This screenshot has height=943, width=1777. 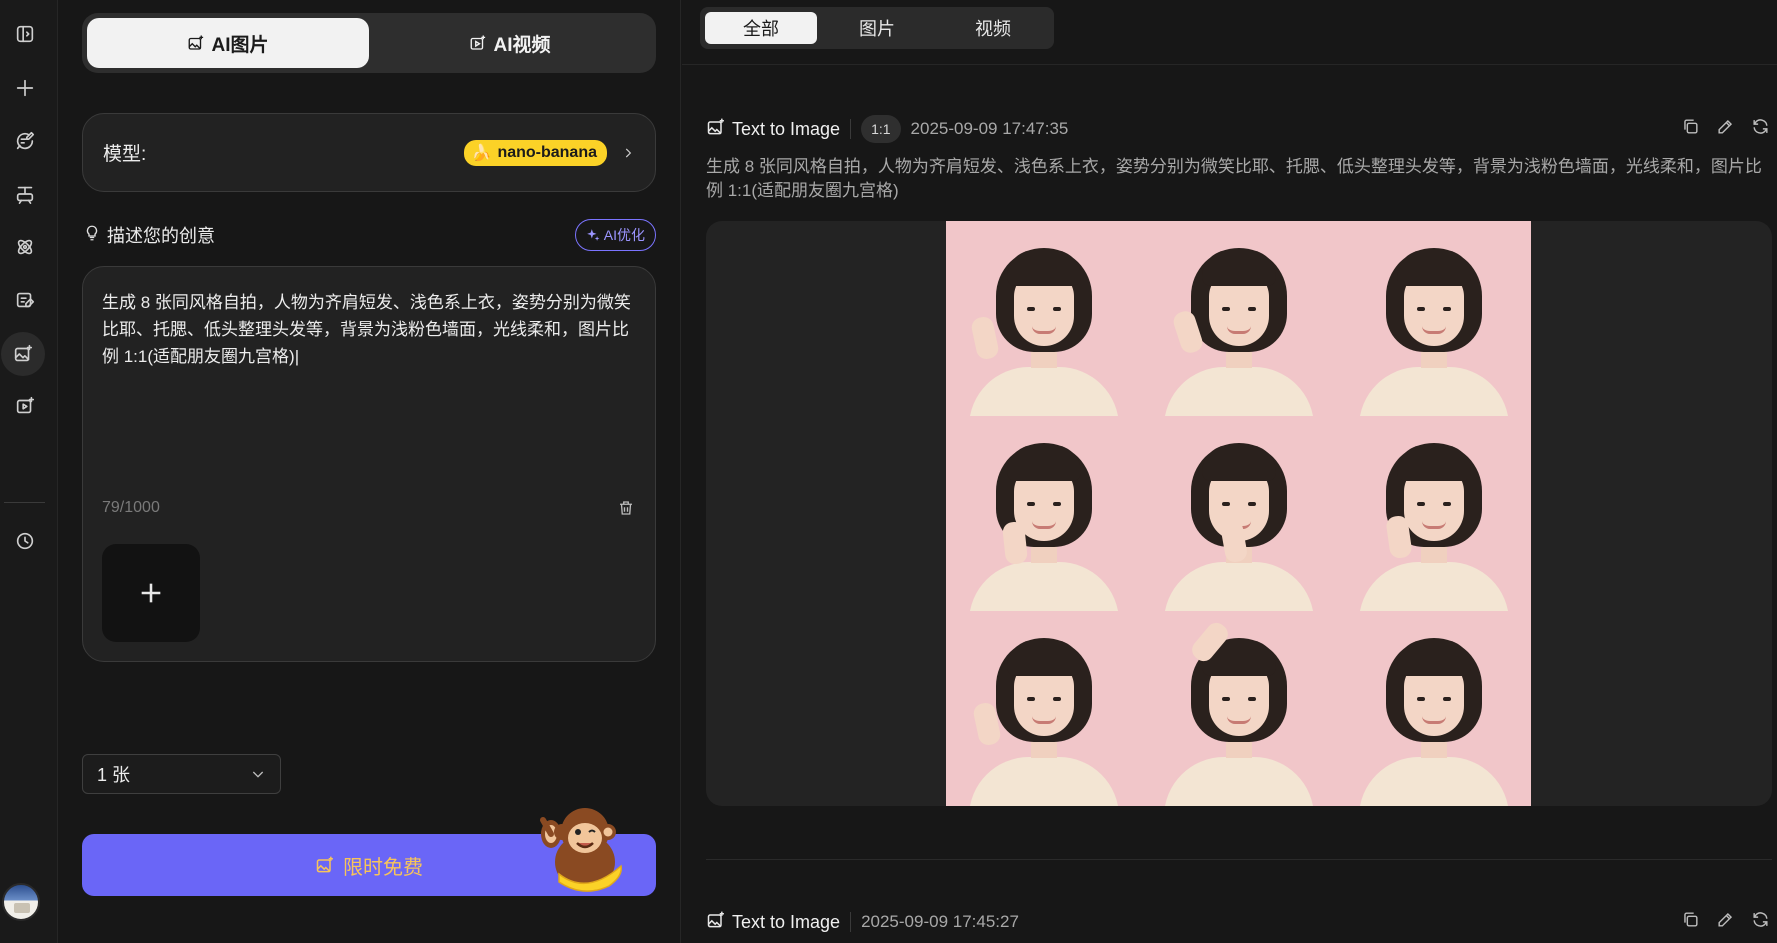 I want to click on lightbulb-icon, so click(x=92, y=235).